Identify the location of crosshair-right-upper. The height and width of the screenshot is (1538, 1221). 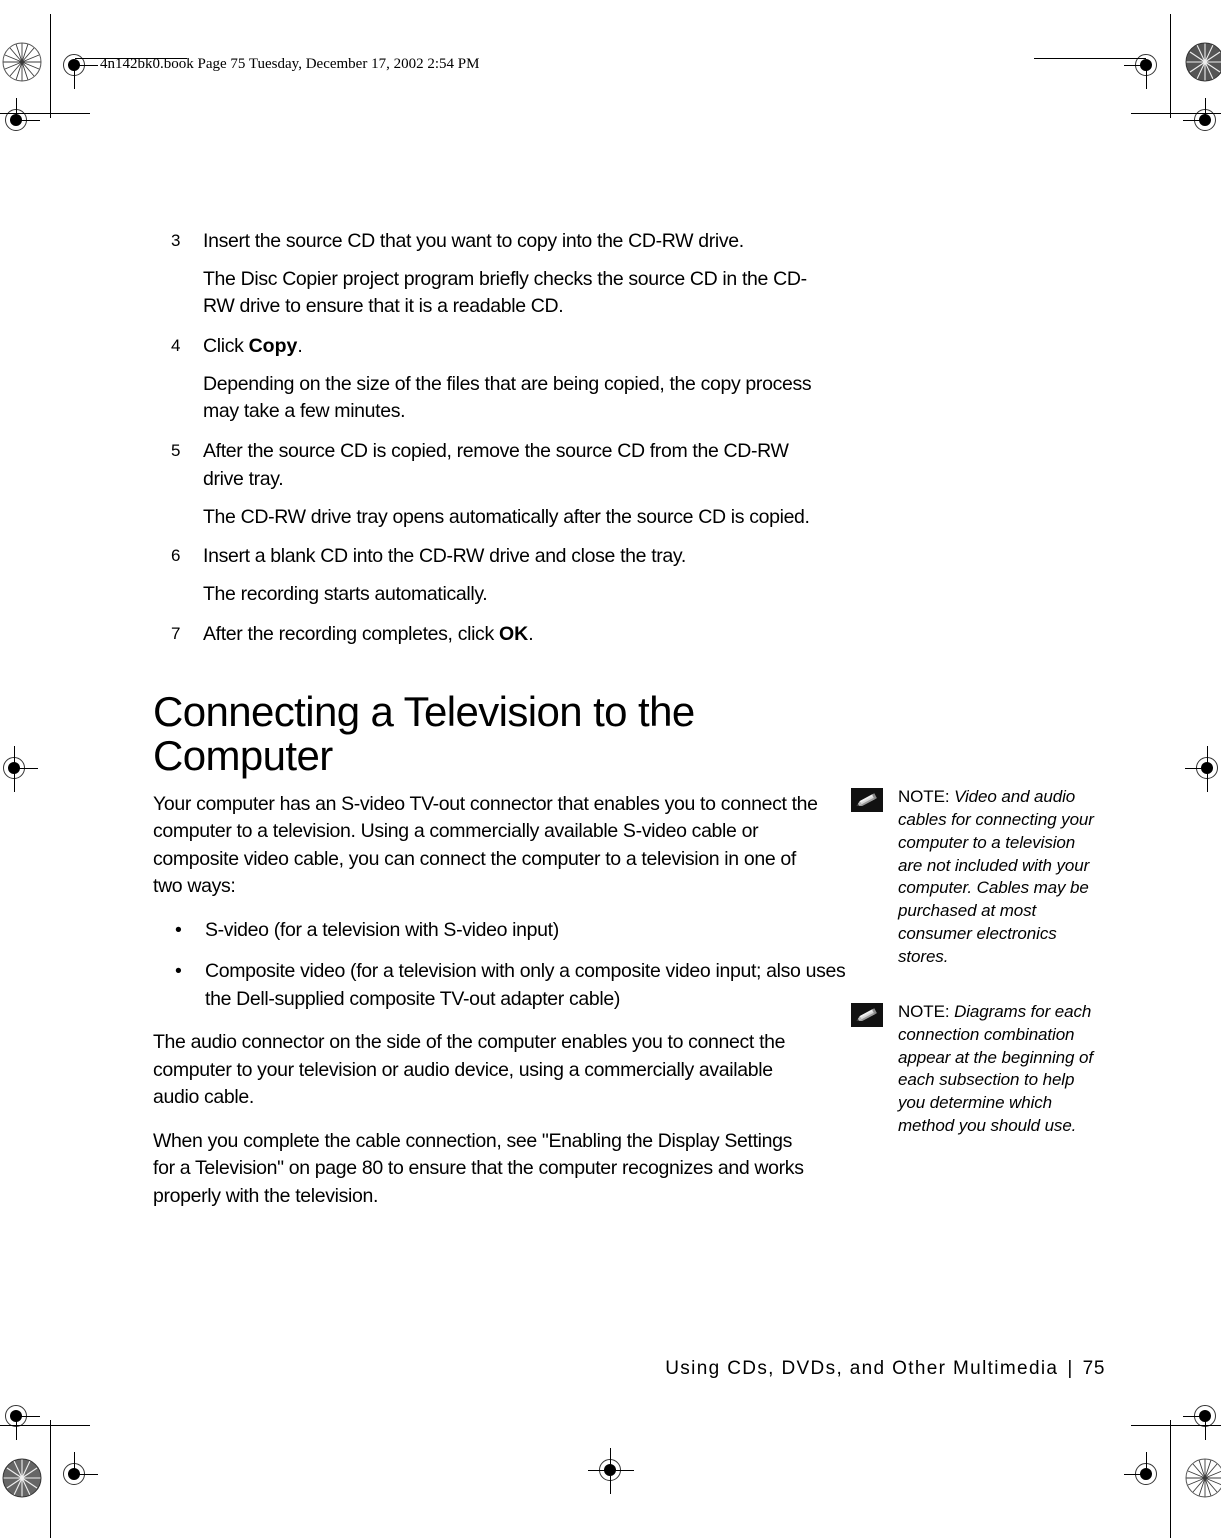
(1202, 121).